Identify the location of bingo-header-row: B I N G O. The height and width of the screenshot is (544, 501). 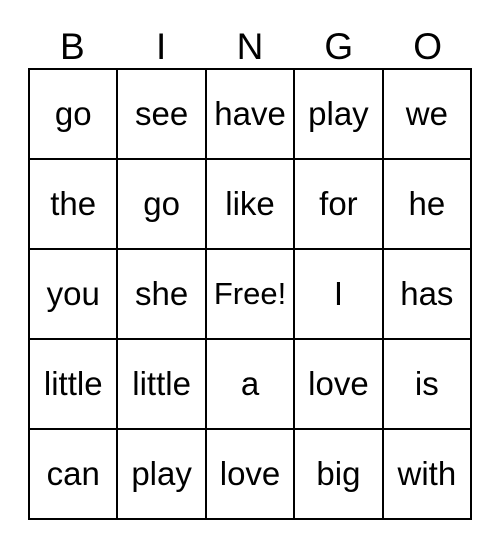
(250, 47).